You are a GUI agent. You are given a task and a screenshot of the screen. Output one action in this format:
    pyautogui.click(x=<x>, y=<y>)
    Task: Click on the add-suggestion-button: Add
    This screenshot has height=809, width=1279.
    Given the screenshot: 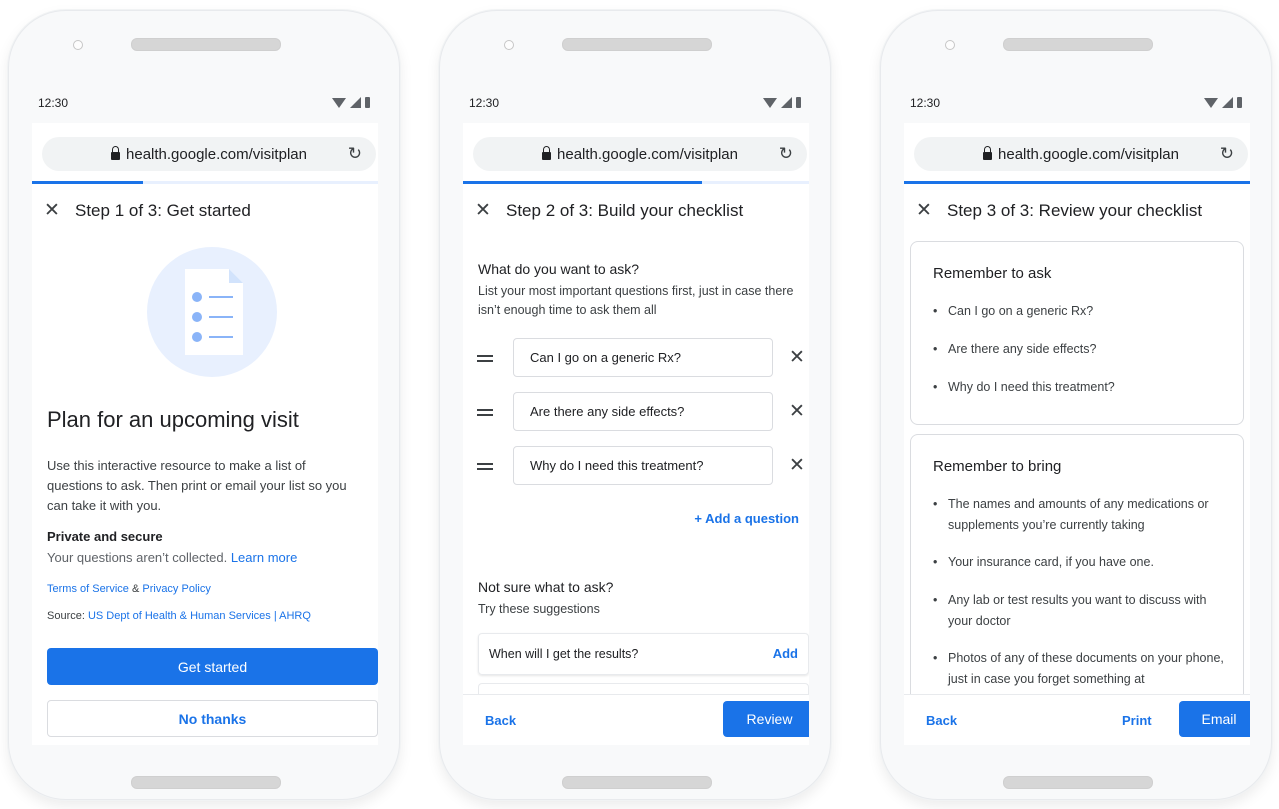 What is the action you would take?
    pyautogui.click(x=785, y=653)
    